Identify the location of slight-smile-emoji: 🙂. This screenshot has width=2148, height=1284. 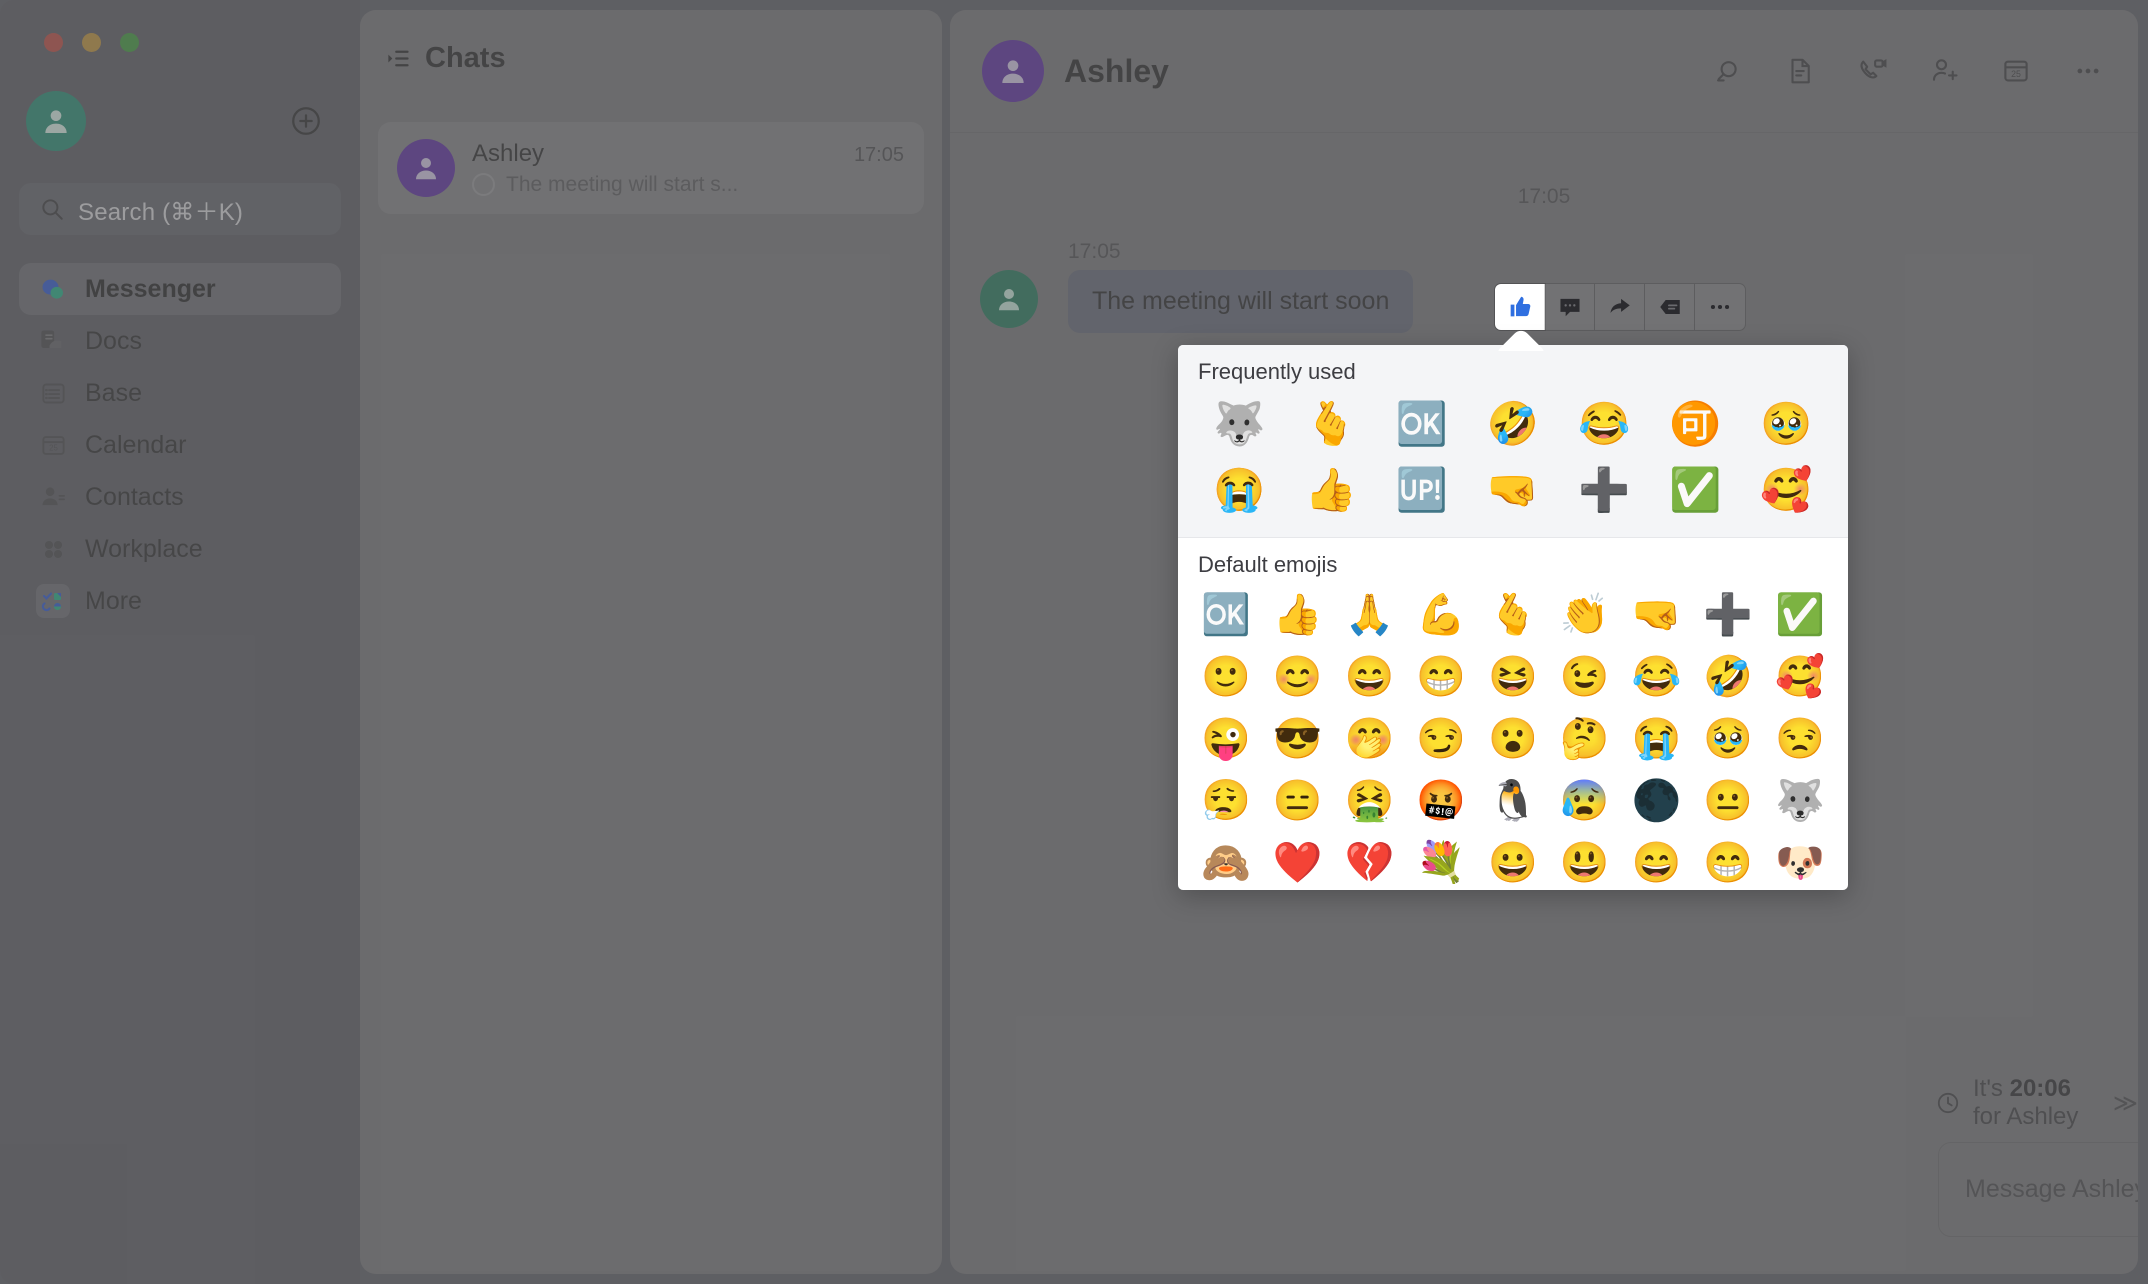
(1226, 677).